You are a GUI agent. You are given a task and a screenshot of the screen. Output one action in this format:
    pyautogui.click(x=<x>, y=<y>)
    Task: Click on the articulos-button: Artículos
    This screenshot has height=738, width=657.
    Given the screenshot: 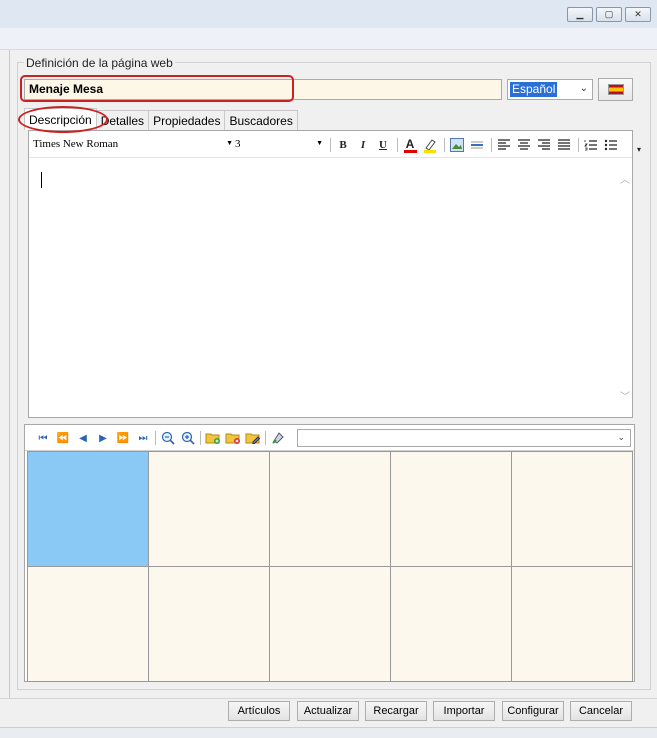 What is the action you would take?
    pyautogui.click(x=259, y=711)
    